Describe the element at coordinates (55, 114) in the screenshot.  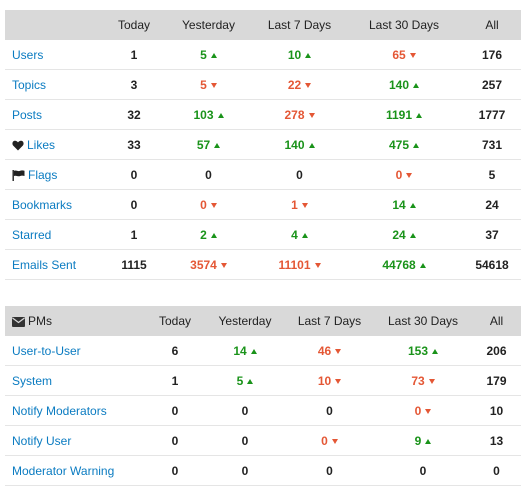
I see `row-label-link-posts: Posts` at that location.